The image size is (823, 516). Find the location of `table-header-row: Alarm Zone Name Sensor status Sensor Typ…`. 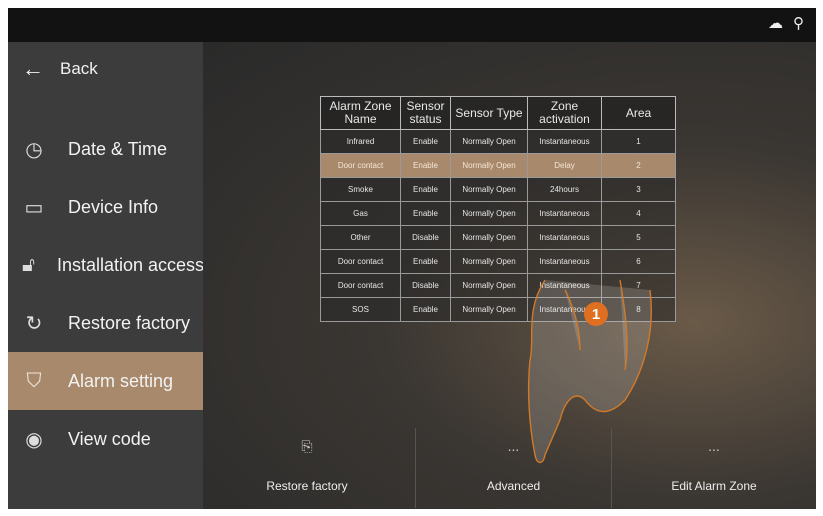

table-header-row: Alarm Zone Name Sensor status Sensor Typ… is located at coordinates (498, 113).